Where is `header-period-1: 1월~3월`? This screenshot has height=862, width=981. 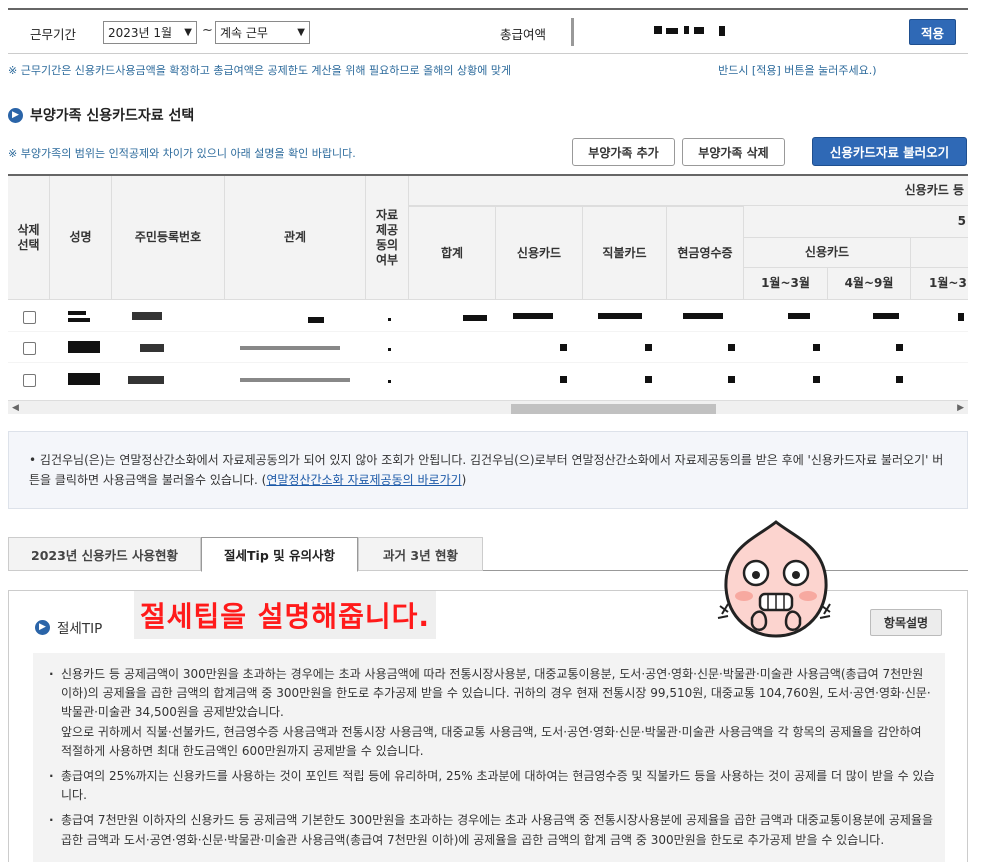 header-period-1: 1월~3월 is located at coordinates (786, 284).